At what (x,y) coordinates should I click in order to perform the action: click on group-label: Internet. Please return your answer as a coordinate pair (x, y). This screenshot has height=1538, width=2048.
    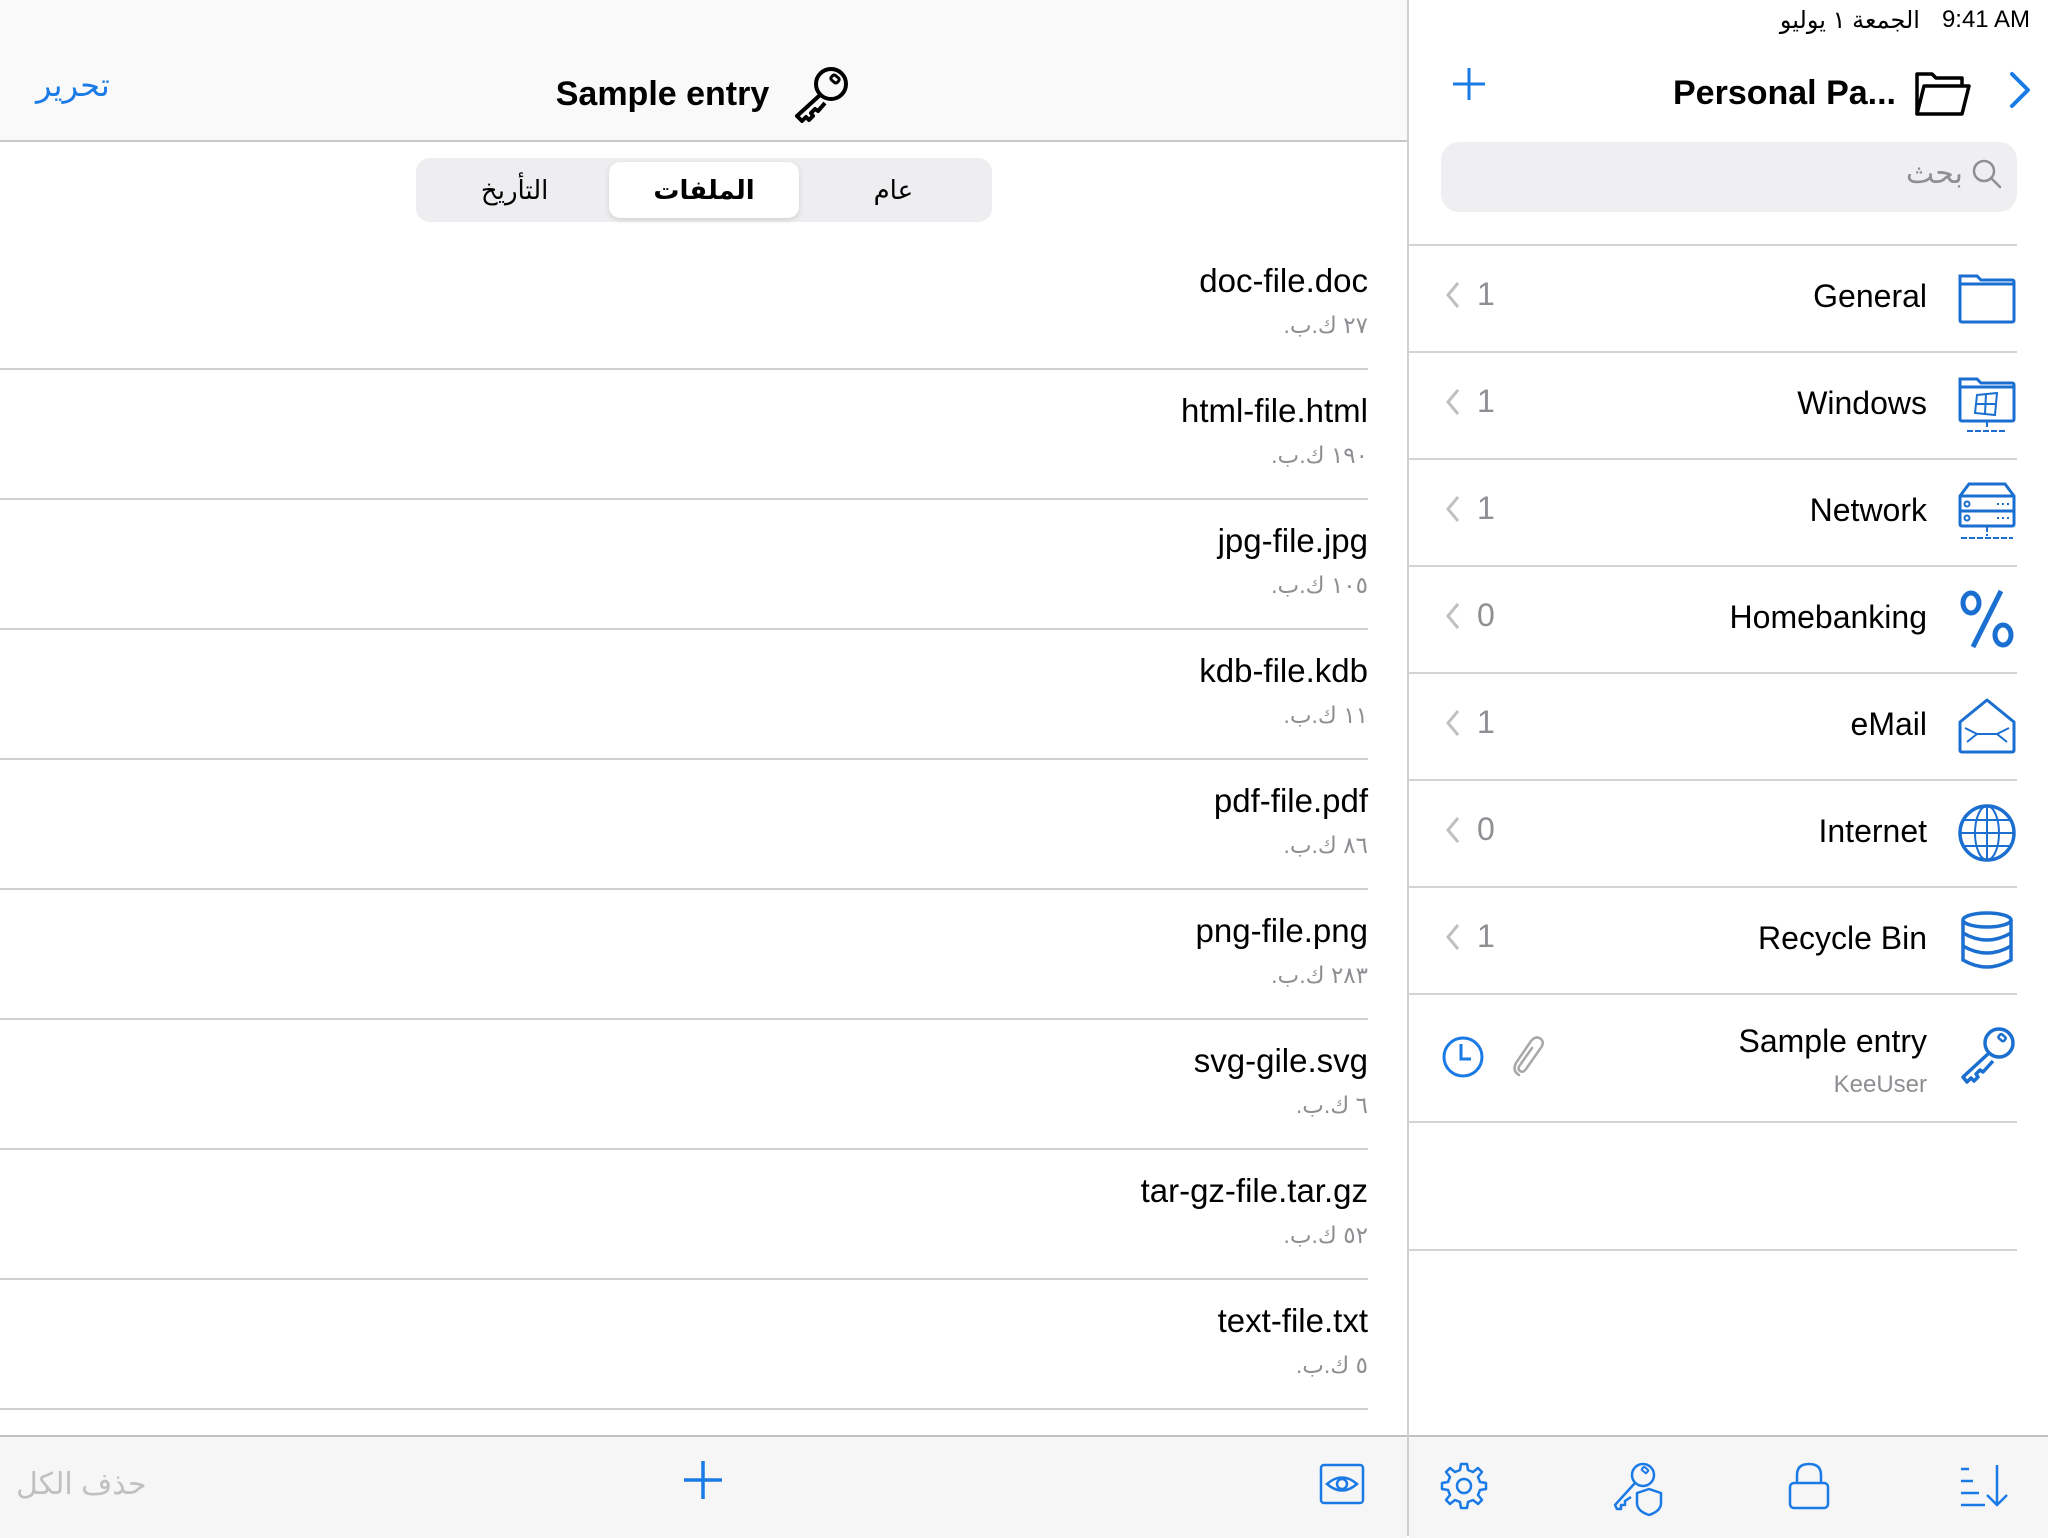
    Looking at the image, I should click on (1872, 831).